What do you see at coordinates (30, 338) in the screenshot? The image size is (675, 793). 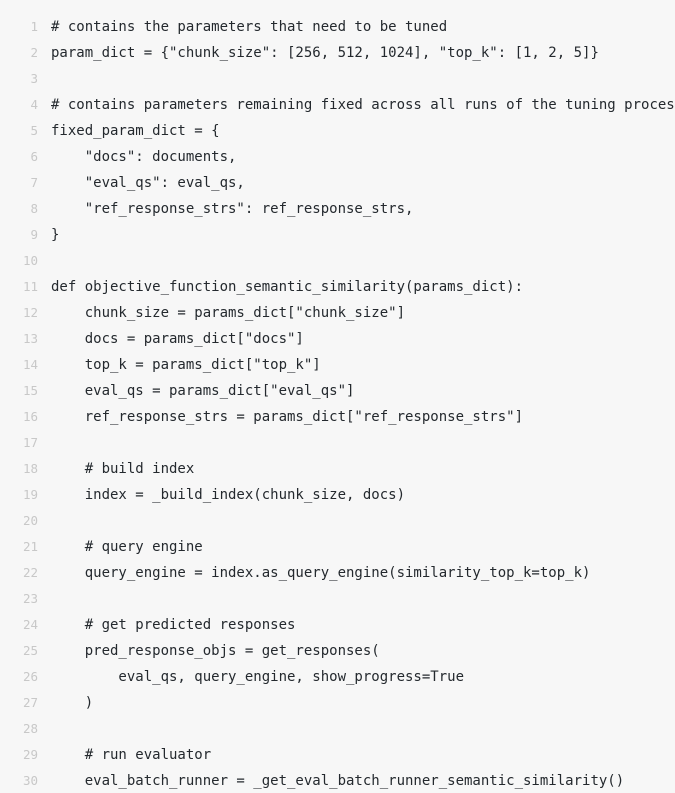 I see `line-number: 13` at bounding box center [30, 338].